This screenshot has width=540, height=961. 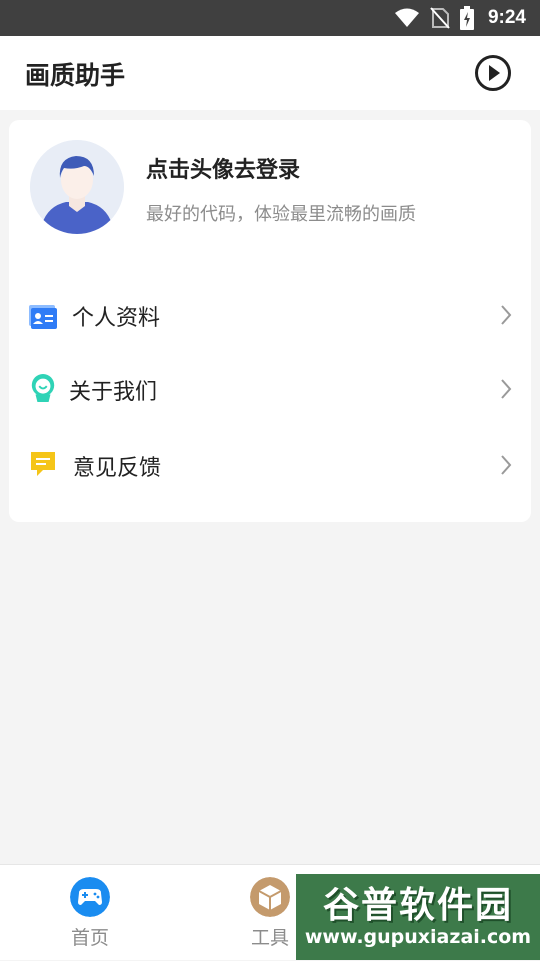 I want to click on avatar, so click(x=77, y=187).